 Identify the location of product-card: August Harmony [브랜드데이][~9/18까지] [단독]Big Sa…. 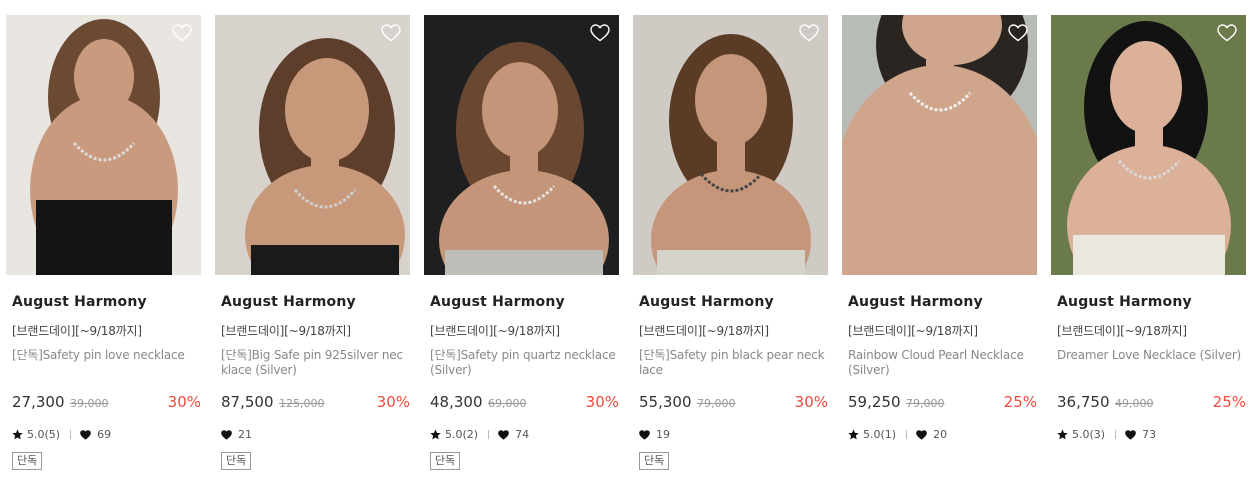
(312, 245).